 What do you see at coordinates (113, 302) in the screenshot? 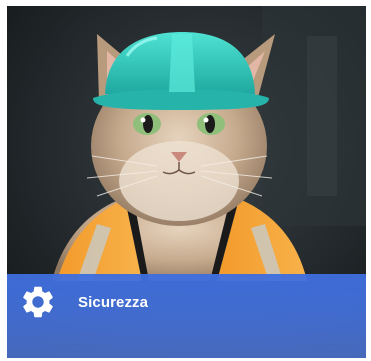
I see `tile-label: Sicurezza` at bounding box center [113, 302].